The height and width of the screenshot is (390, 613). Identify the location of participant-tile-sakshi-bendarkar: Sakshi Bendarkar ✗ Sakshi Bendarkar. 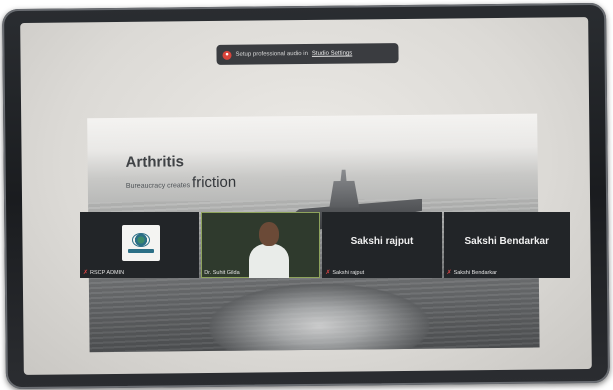
(506, 245).